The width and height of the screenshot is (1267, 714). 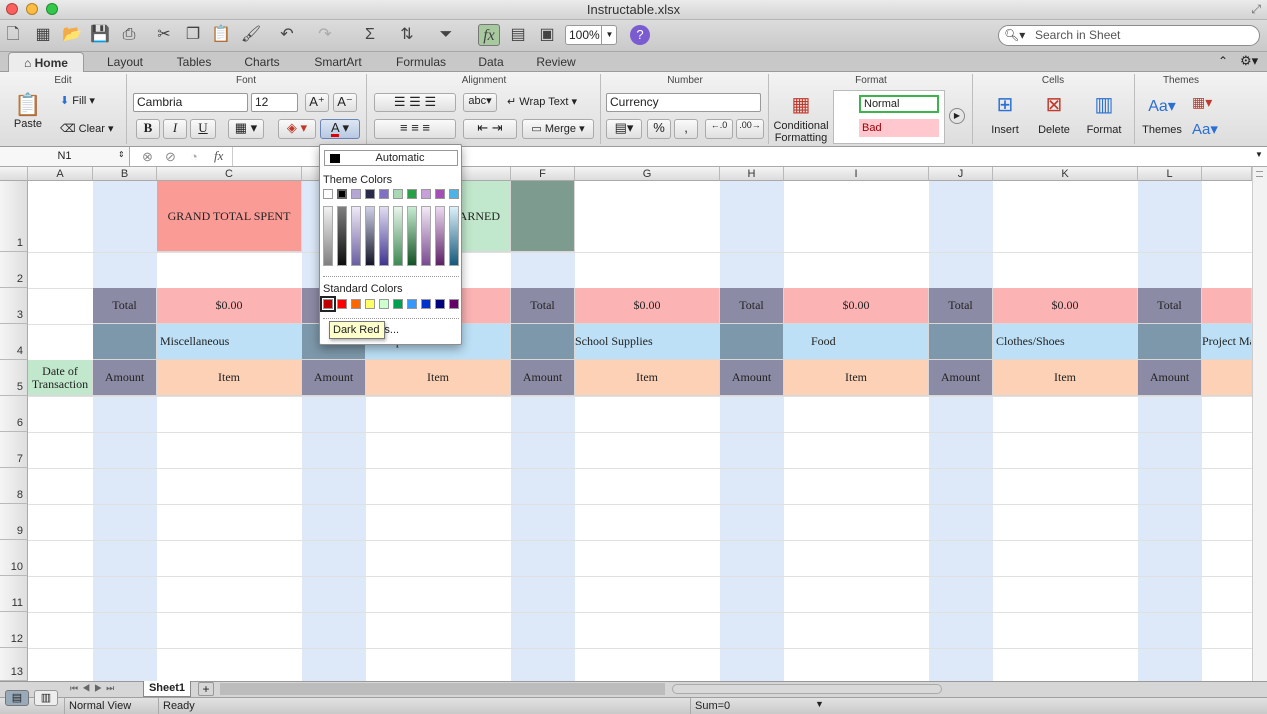 I want to click on row-header-8: 8, so click(x=14, y=486).